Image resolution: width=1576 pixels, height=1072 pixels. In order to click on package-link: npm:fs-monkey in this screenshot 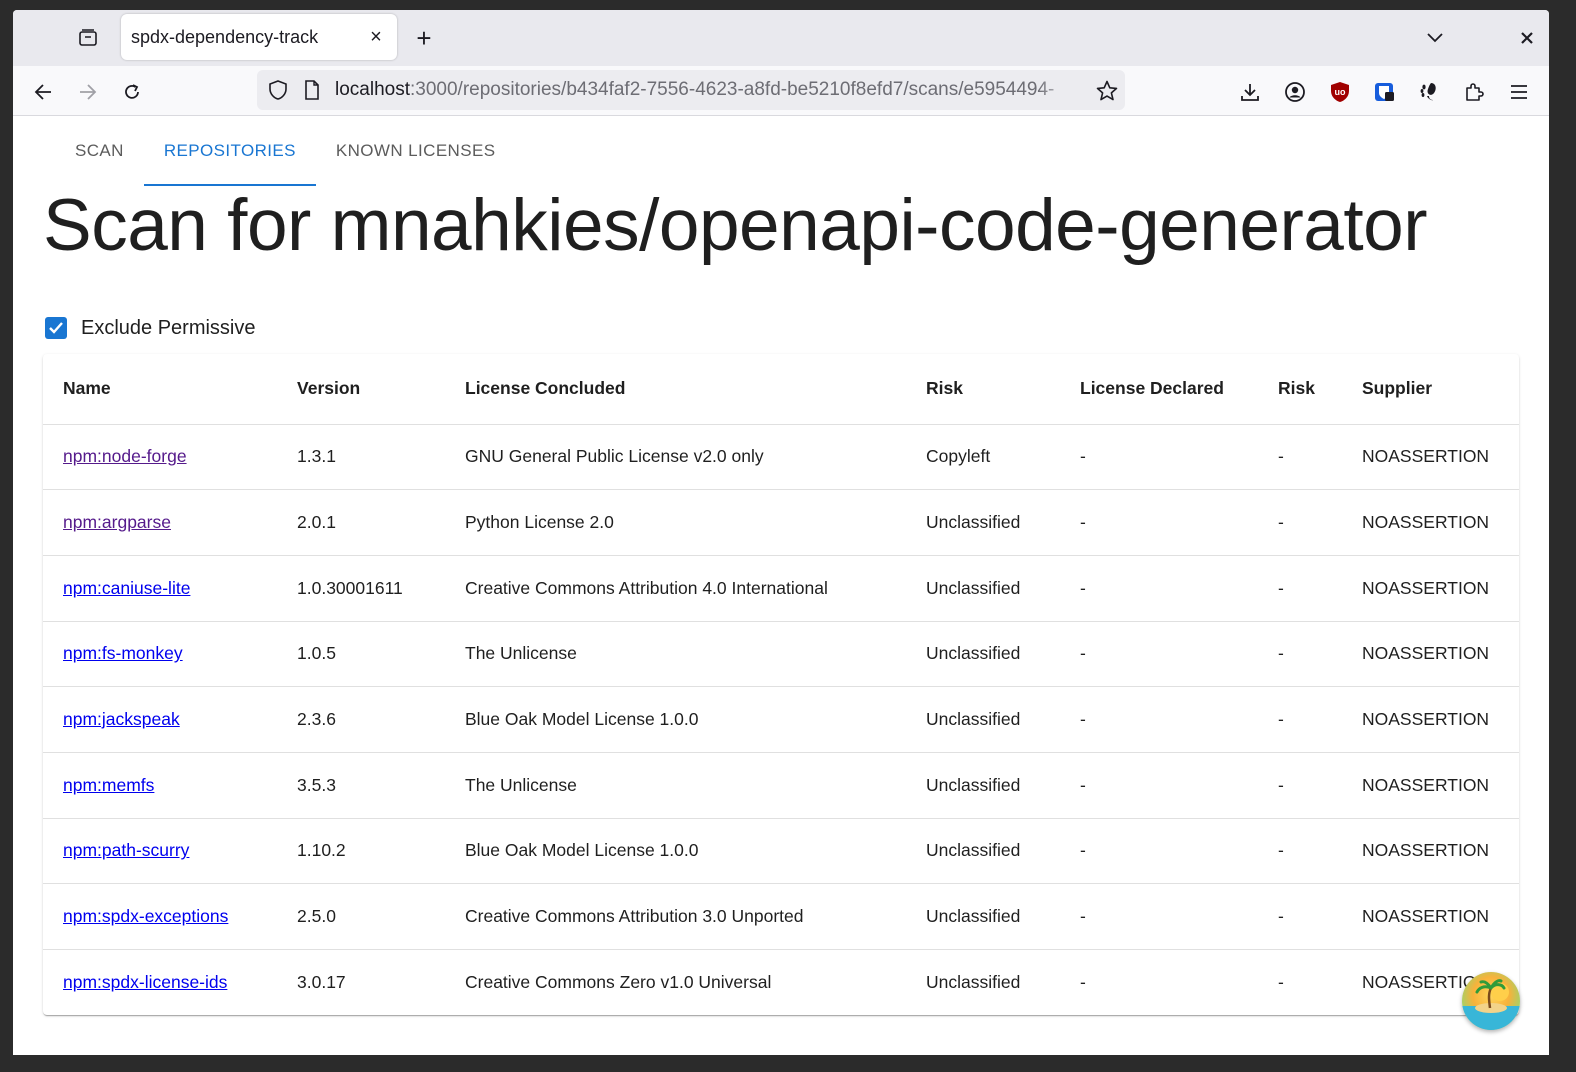, I will do `click(123, 653)`.